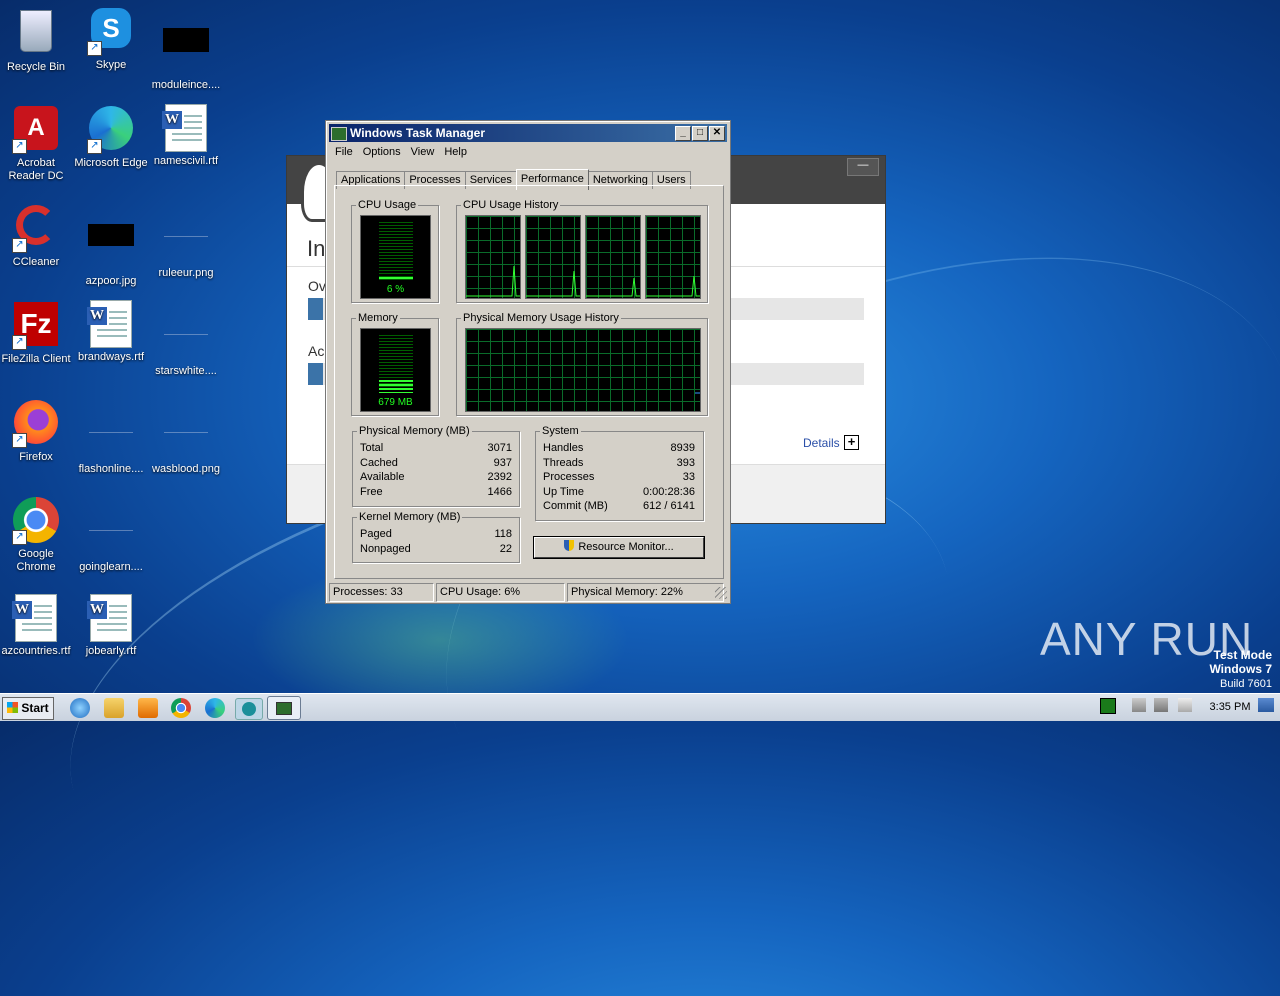 The width and height of the screenshot is (1280, 996). I want to click on desktop-icon-firefox: ↗ Firefox, so click(37, 431).